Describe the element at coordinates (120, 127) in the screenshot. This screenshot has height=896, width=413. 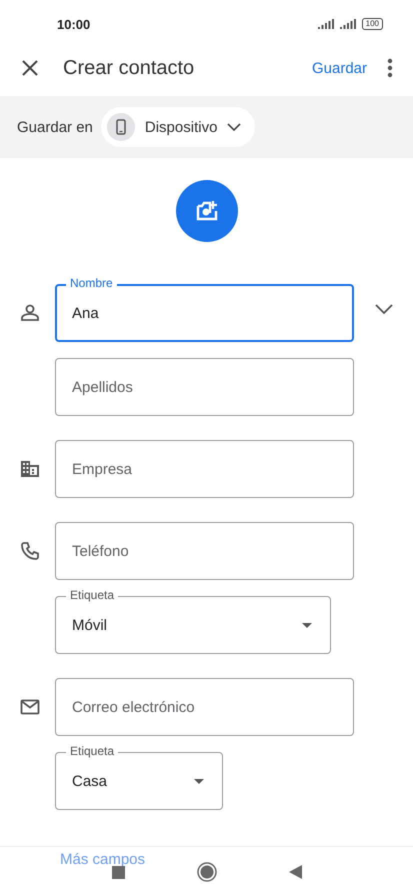
I see `phone-device-icon` at that location.